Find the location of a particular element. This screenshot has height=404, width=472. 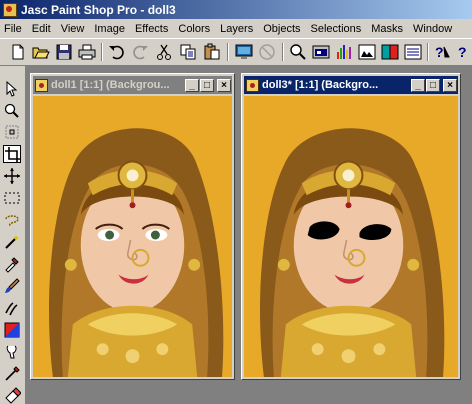

context-help-icon: ? is located at coordinates (463, 52).